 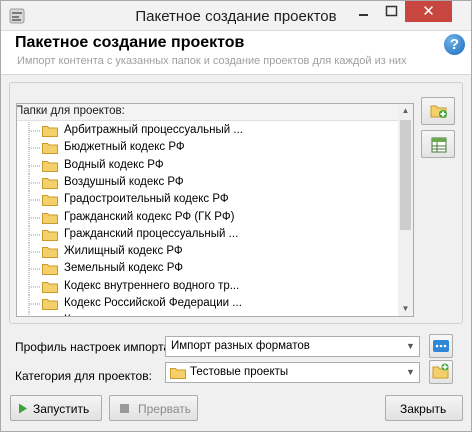 What do you see at coordinates (405, 309) in the screenshot?
I see `scroll-down-icon: ▼` at bounding box center [405, 309].